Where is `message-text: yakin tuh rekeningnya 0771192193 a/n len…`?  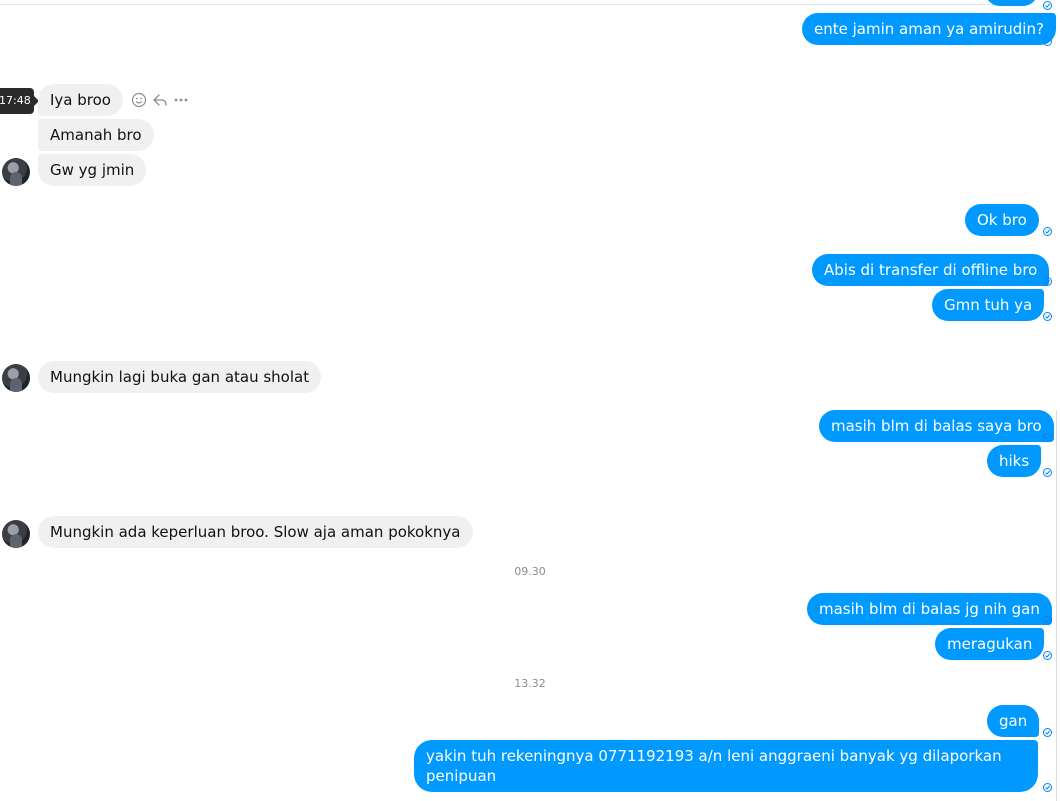 message-text: yakin tuh rekeningnya 0771192193 a/n len… is located at coordinates (714, 766).